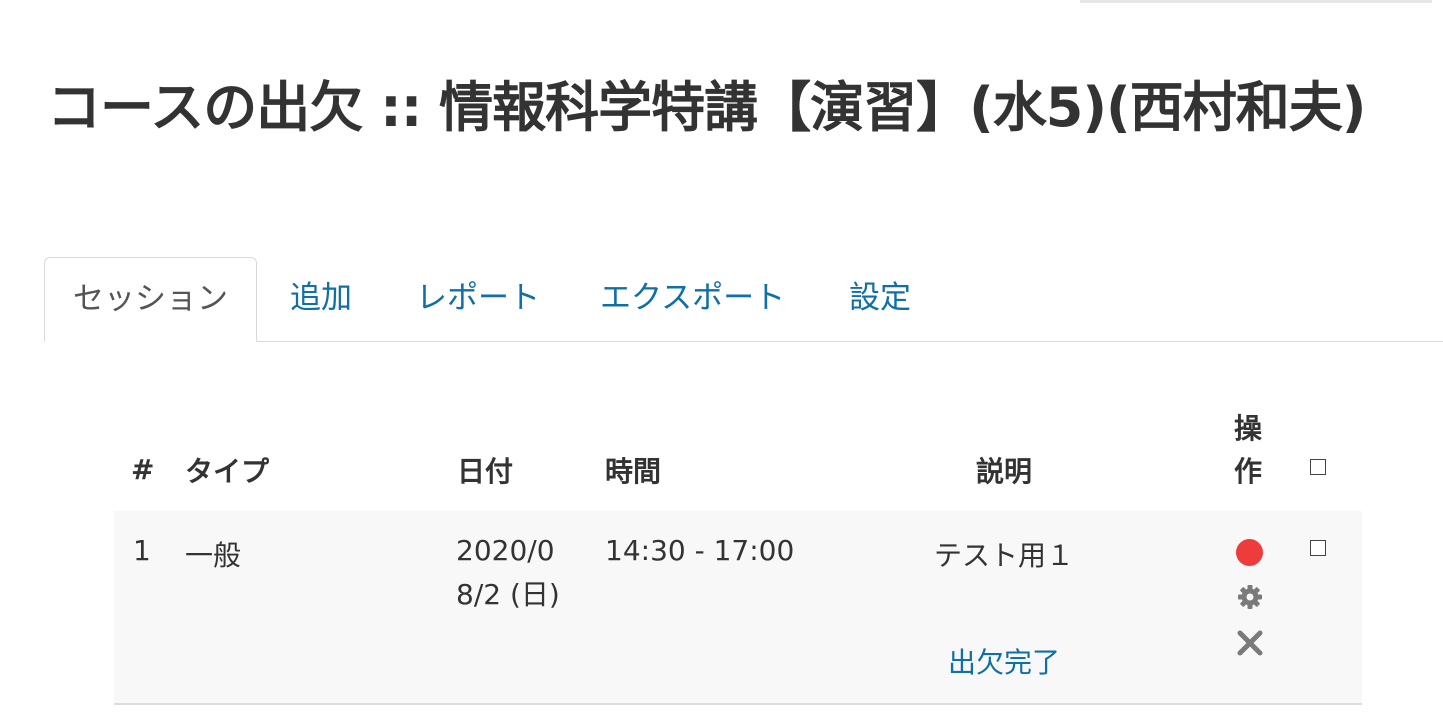  I want to click on select-all-checkbox, so click(1318, 467).